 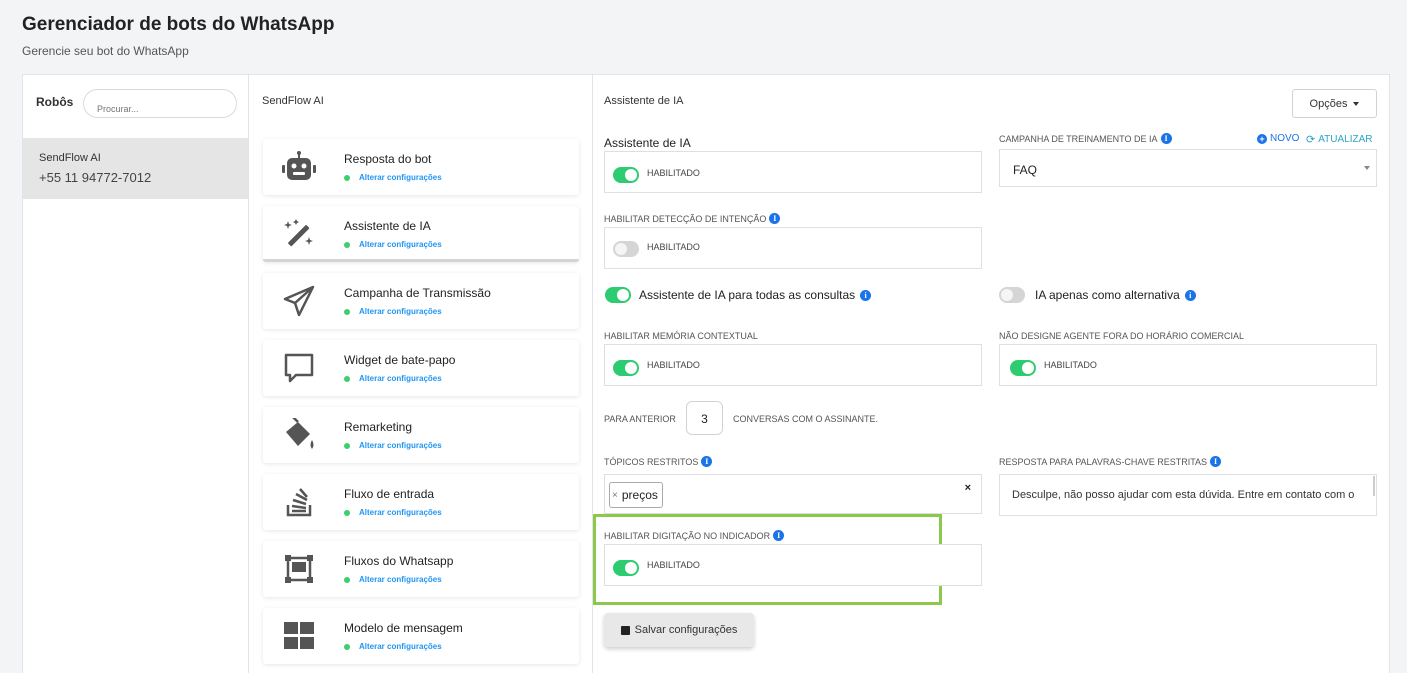 I want to click on contextual-memory-toggle-box: HABILITADO, so click(x=793, y=365).